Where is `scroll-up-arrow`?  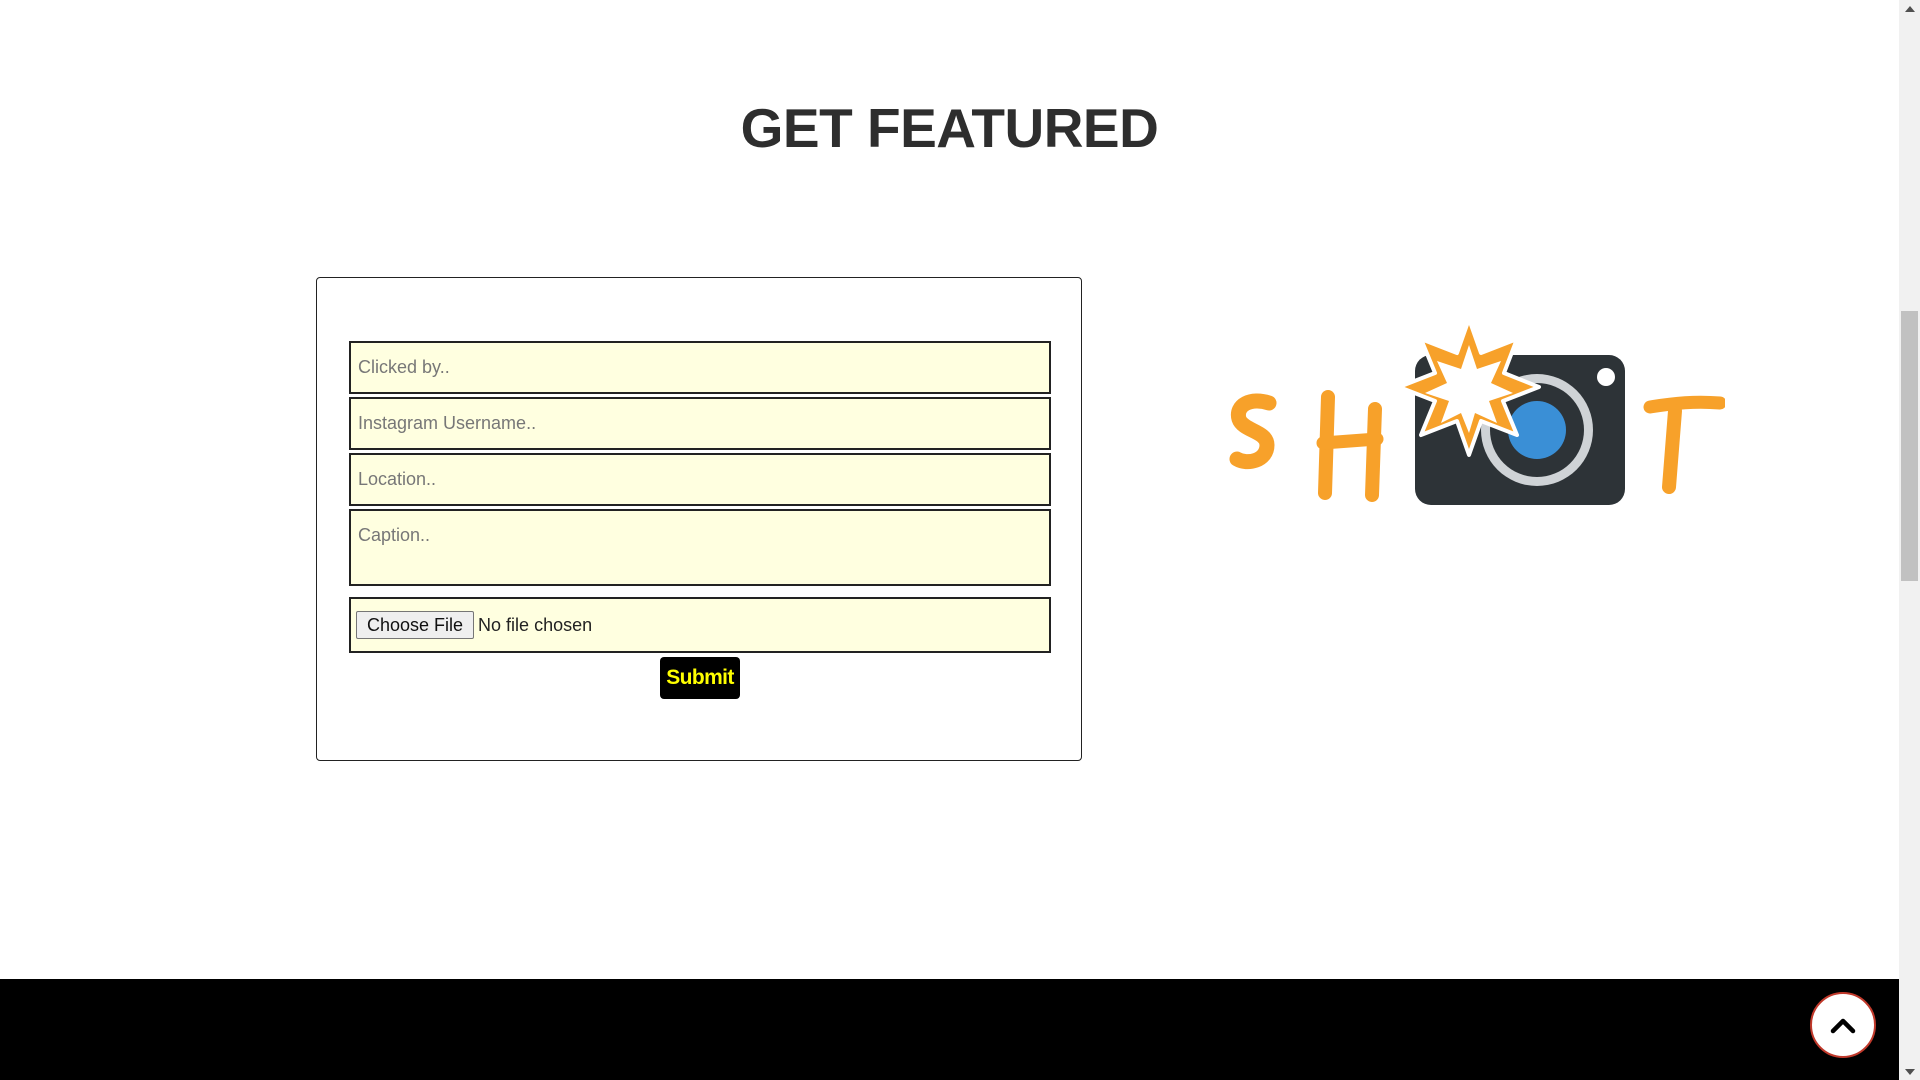 scroll-up-arrow is located at coordinates (1909, 8).